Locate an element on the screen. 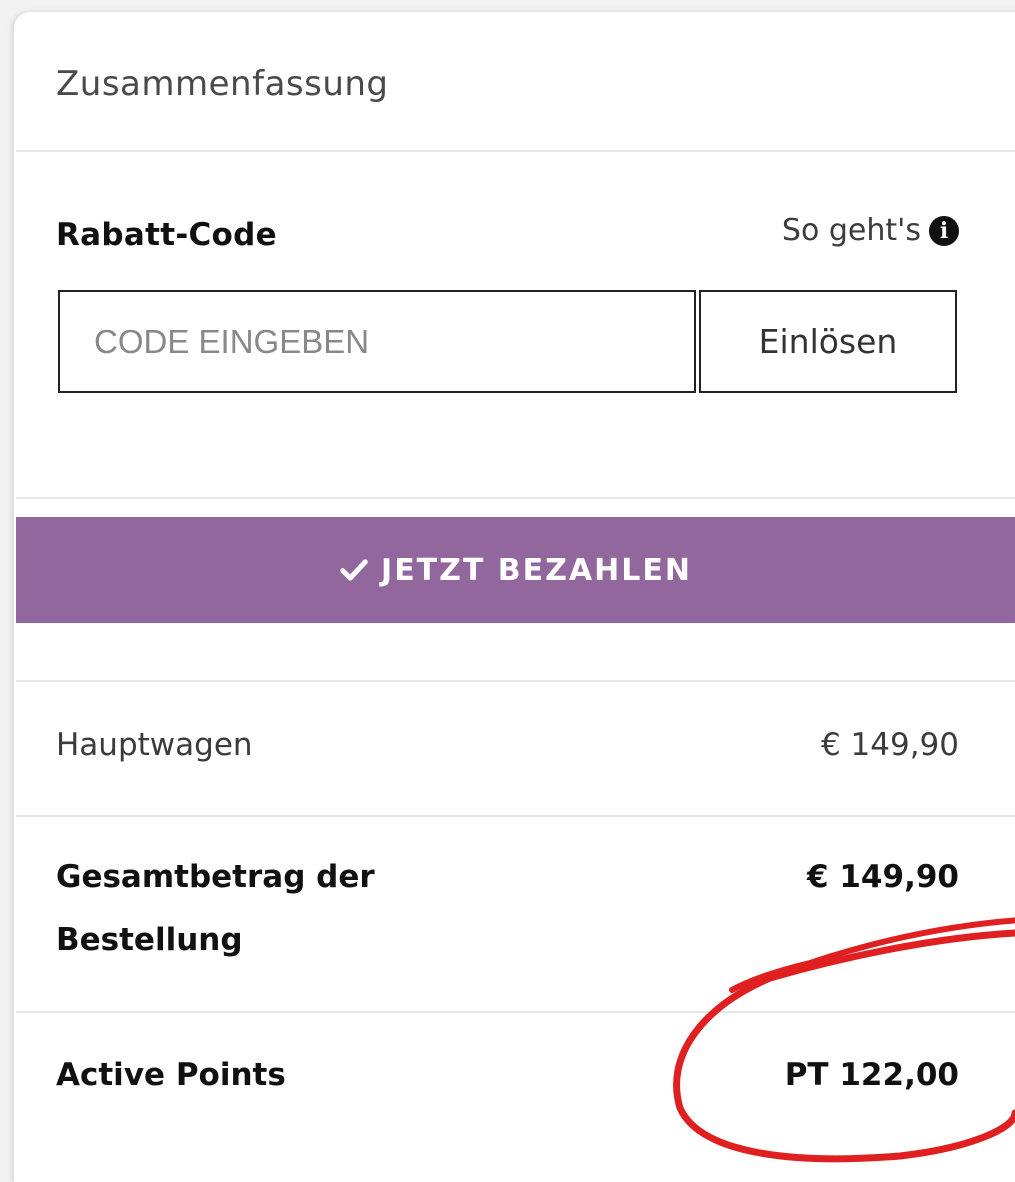  order-total-label-line2: Bestellung is located at coordinates (149, 940).